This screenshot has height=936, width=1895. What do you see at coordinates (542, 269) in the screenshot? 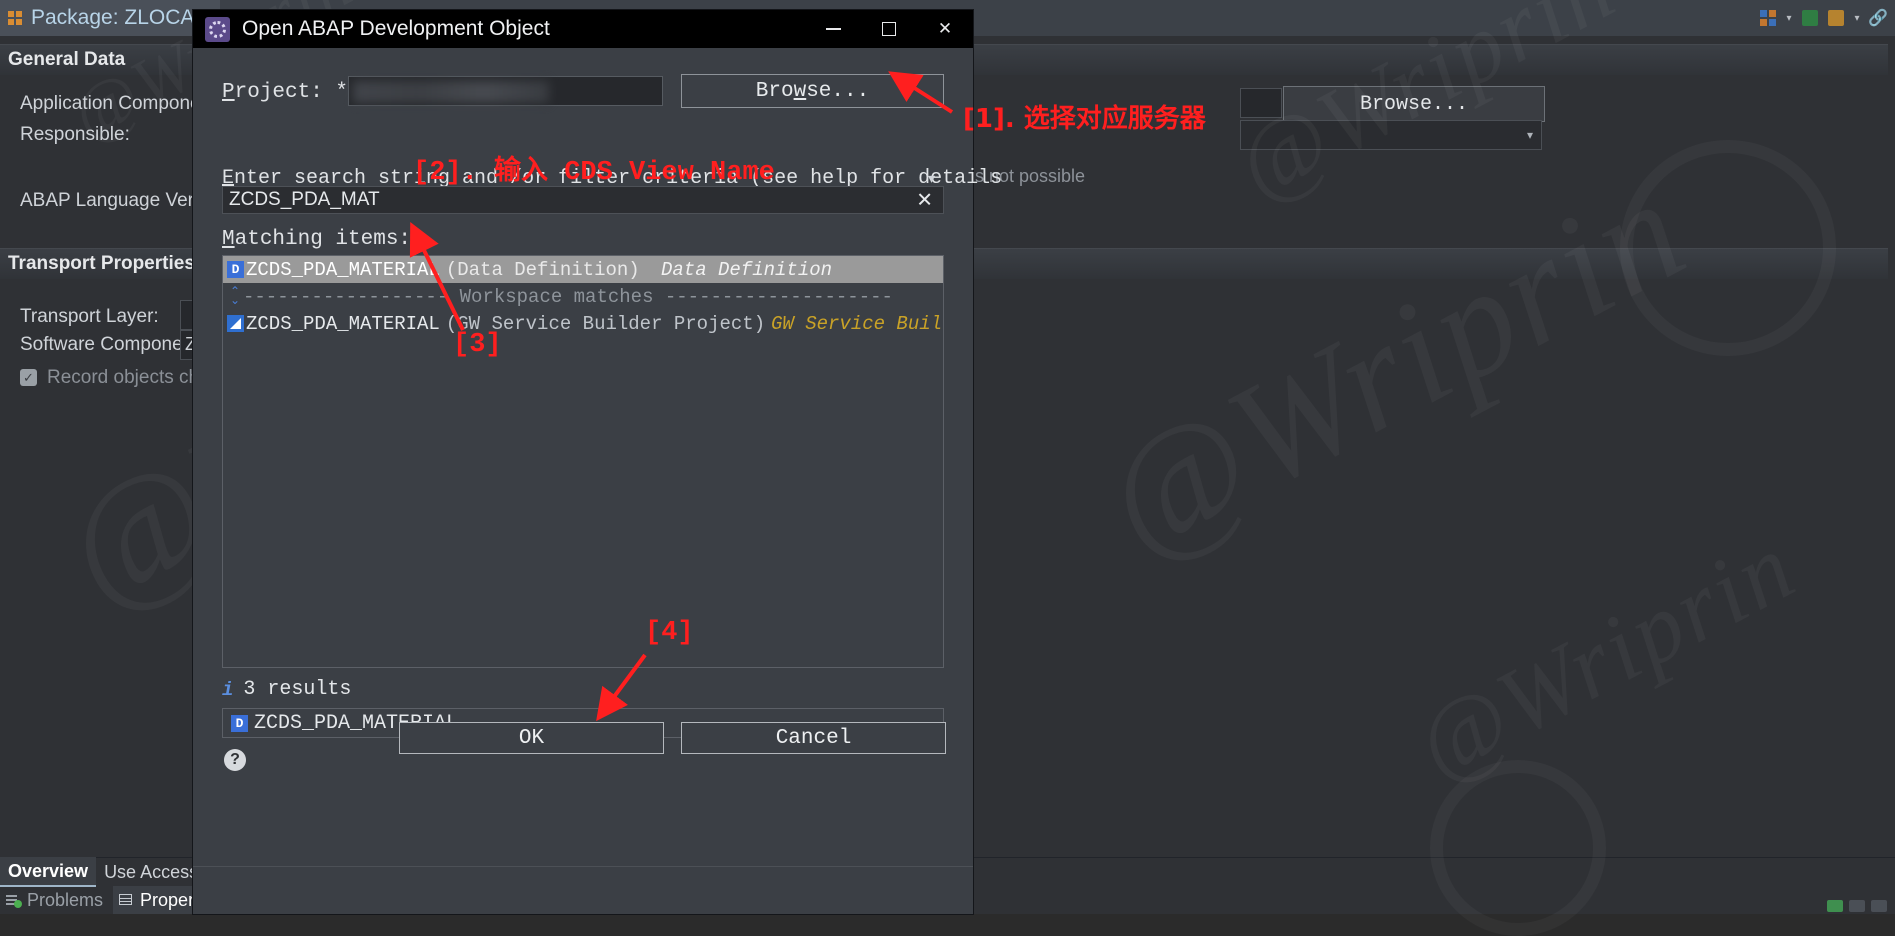
I see `list-item-paren: (Data Definition)` at bounding box center [542, 269].